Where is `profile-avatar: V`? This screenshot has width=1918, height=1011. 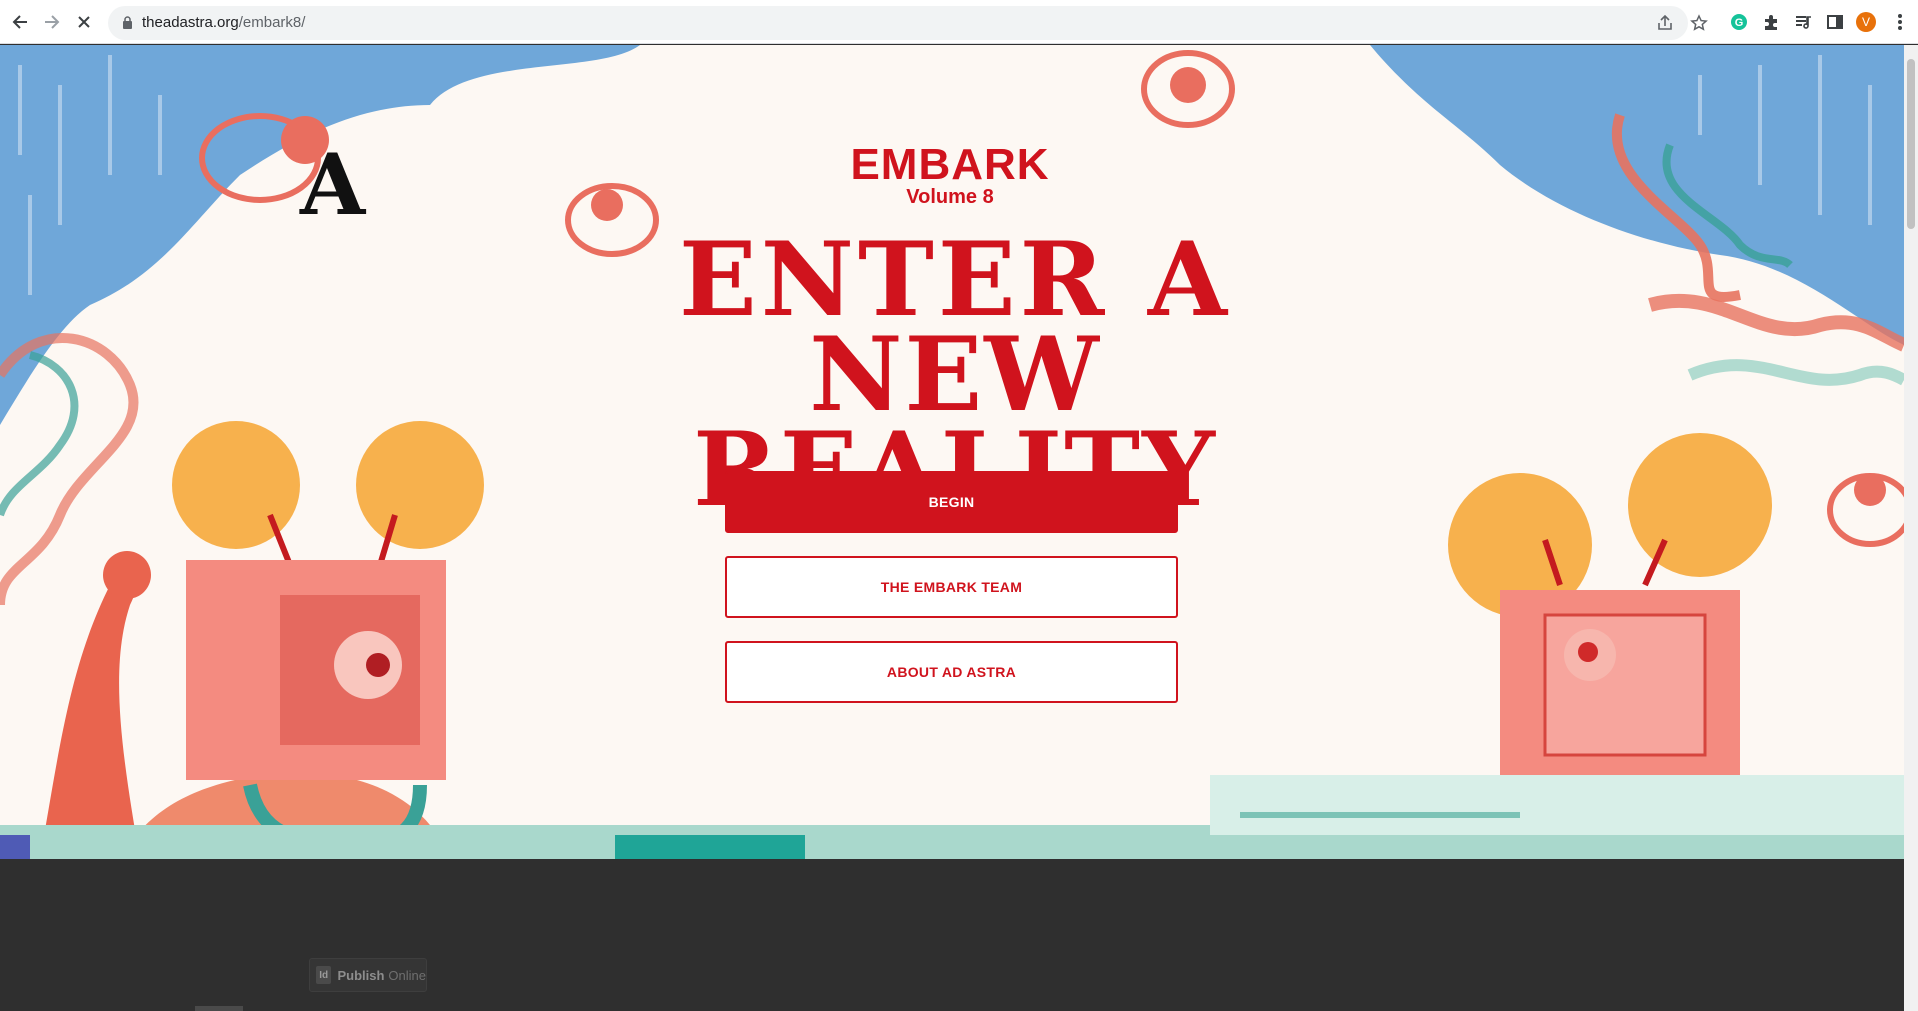 profile-avatar: V is located at coordinates (1866, 22).